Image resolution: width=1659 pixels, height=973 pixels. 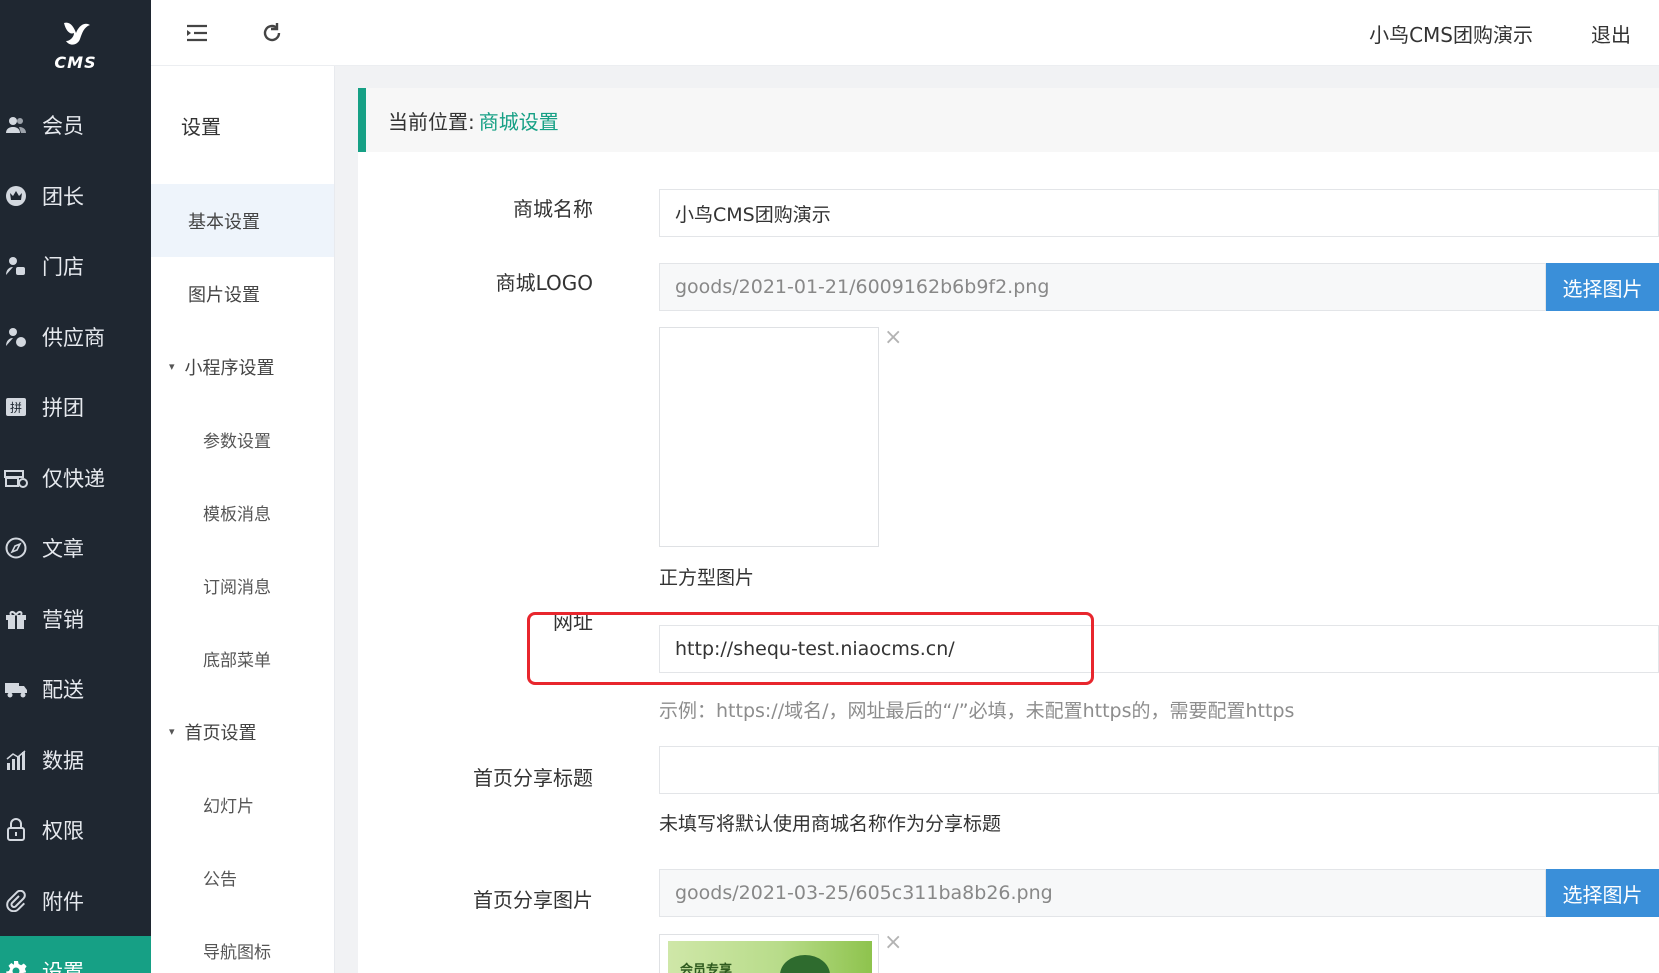 I want to click on sidebar-item-label: 文章, so click(x=63, y=549).